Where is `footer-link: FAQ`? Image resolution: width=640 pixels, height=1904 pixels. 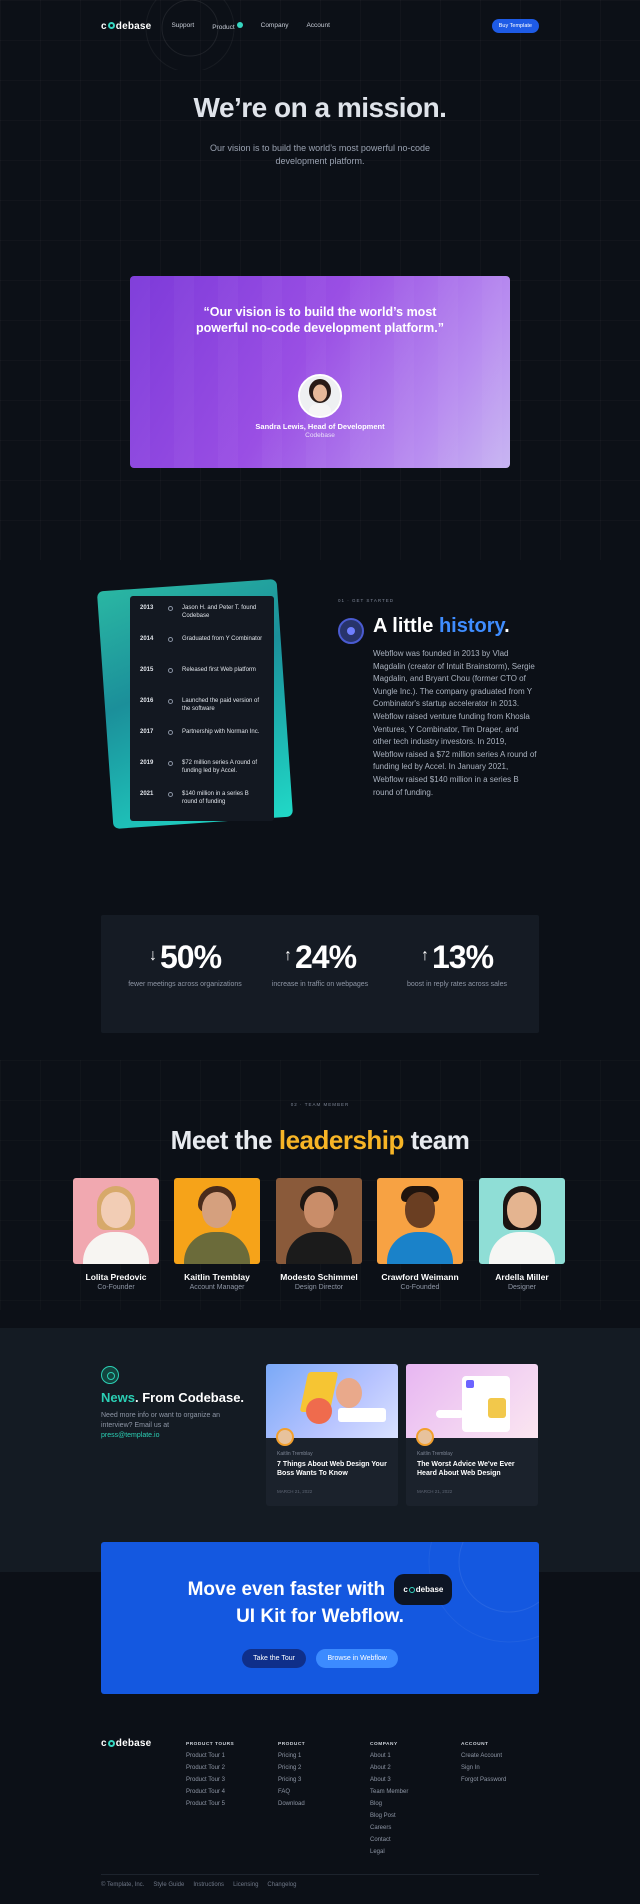
footer-link: FAQ is located at coordinates (291, 1792).